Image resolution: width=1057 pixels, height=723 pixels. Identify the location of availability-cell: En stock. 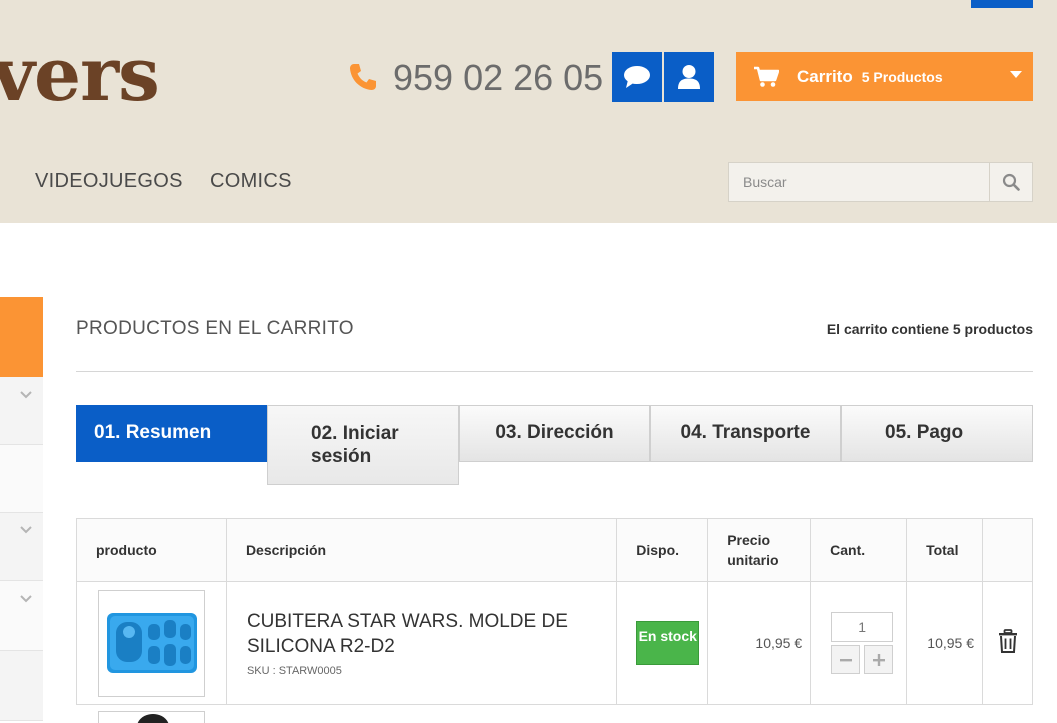
(662, 643).